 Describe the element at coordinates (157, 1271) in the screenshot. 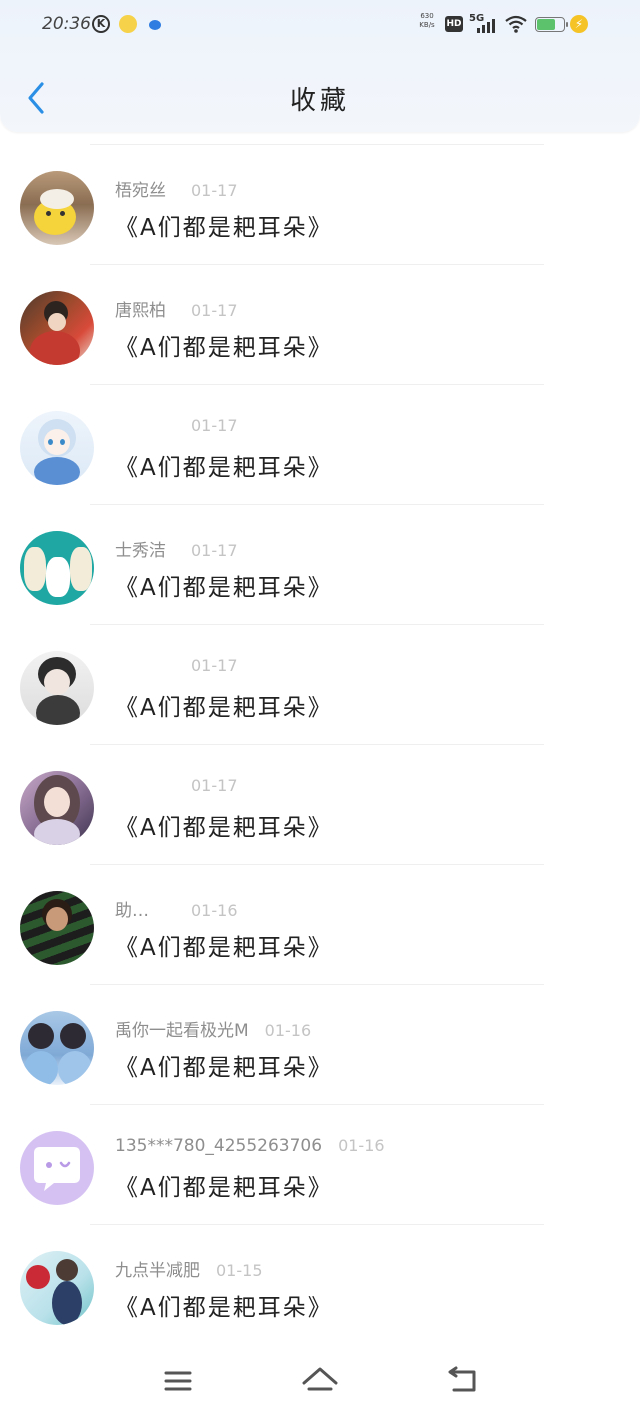

I see `author-name: 九点半减肥` at that location.